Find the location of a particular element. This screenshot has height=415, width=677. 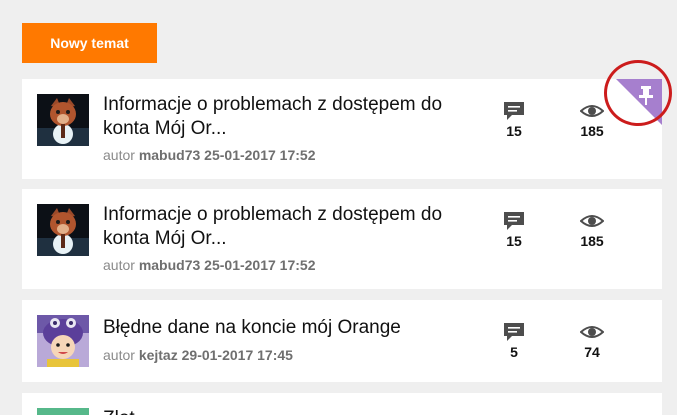

avatar-image is located at coordinates (63, 411).